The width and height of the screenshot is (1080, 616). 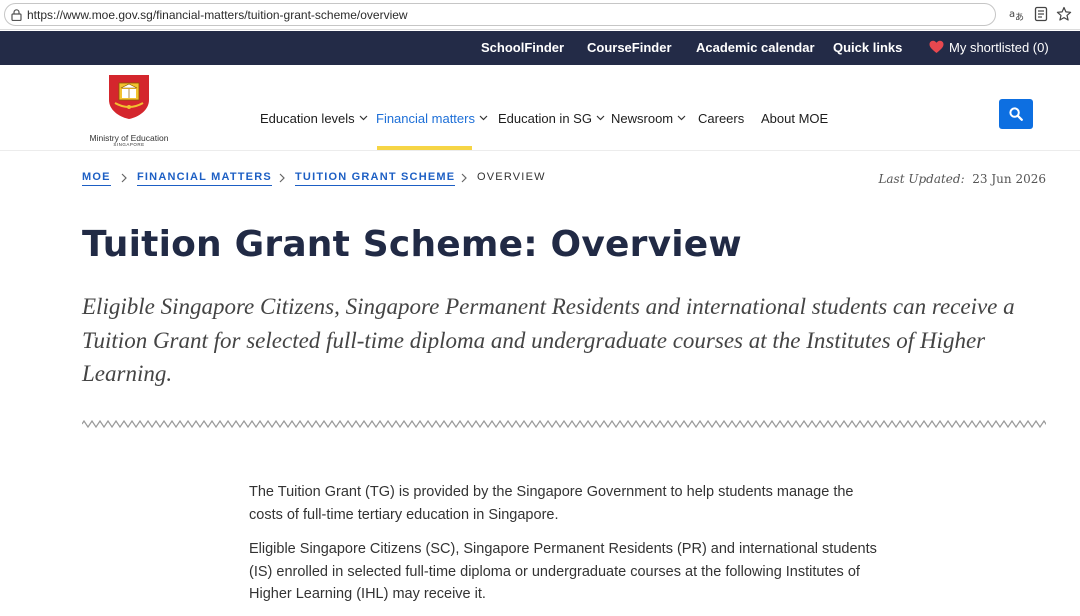 What do you see at coordinates (936, 47) in the screenshot?
I see `heart-icon` at bounding box center [936, 47].